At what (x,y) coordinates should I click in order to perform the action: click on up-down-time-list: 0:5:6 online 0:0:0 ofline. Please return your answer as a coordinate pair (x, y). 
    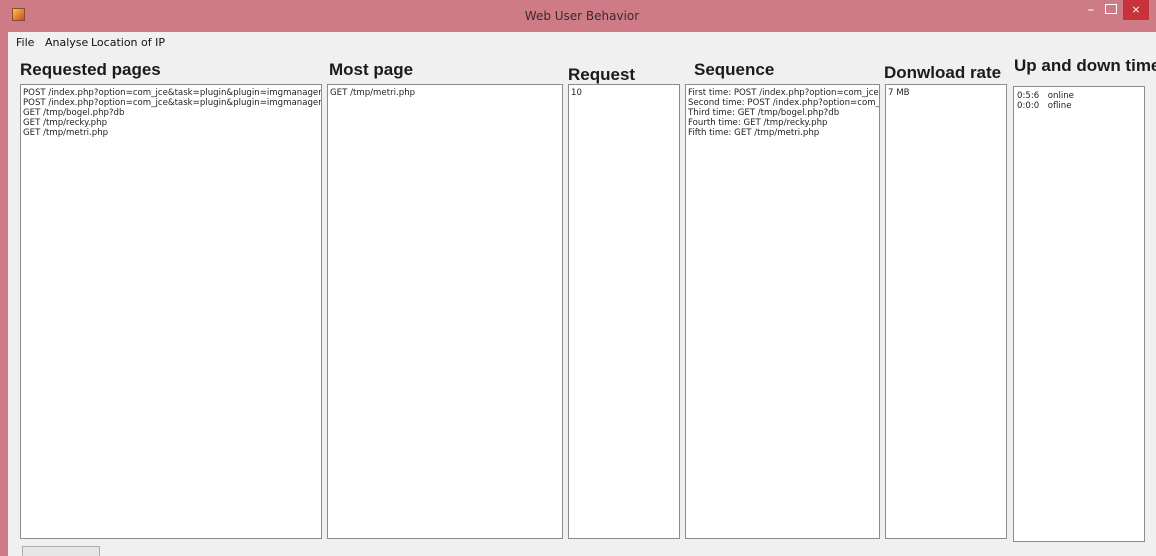
    Looking at the image, I should click on (1079, 314).